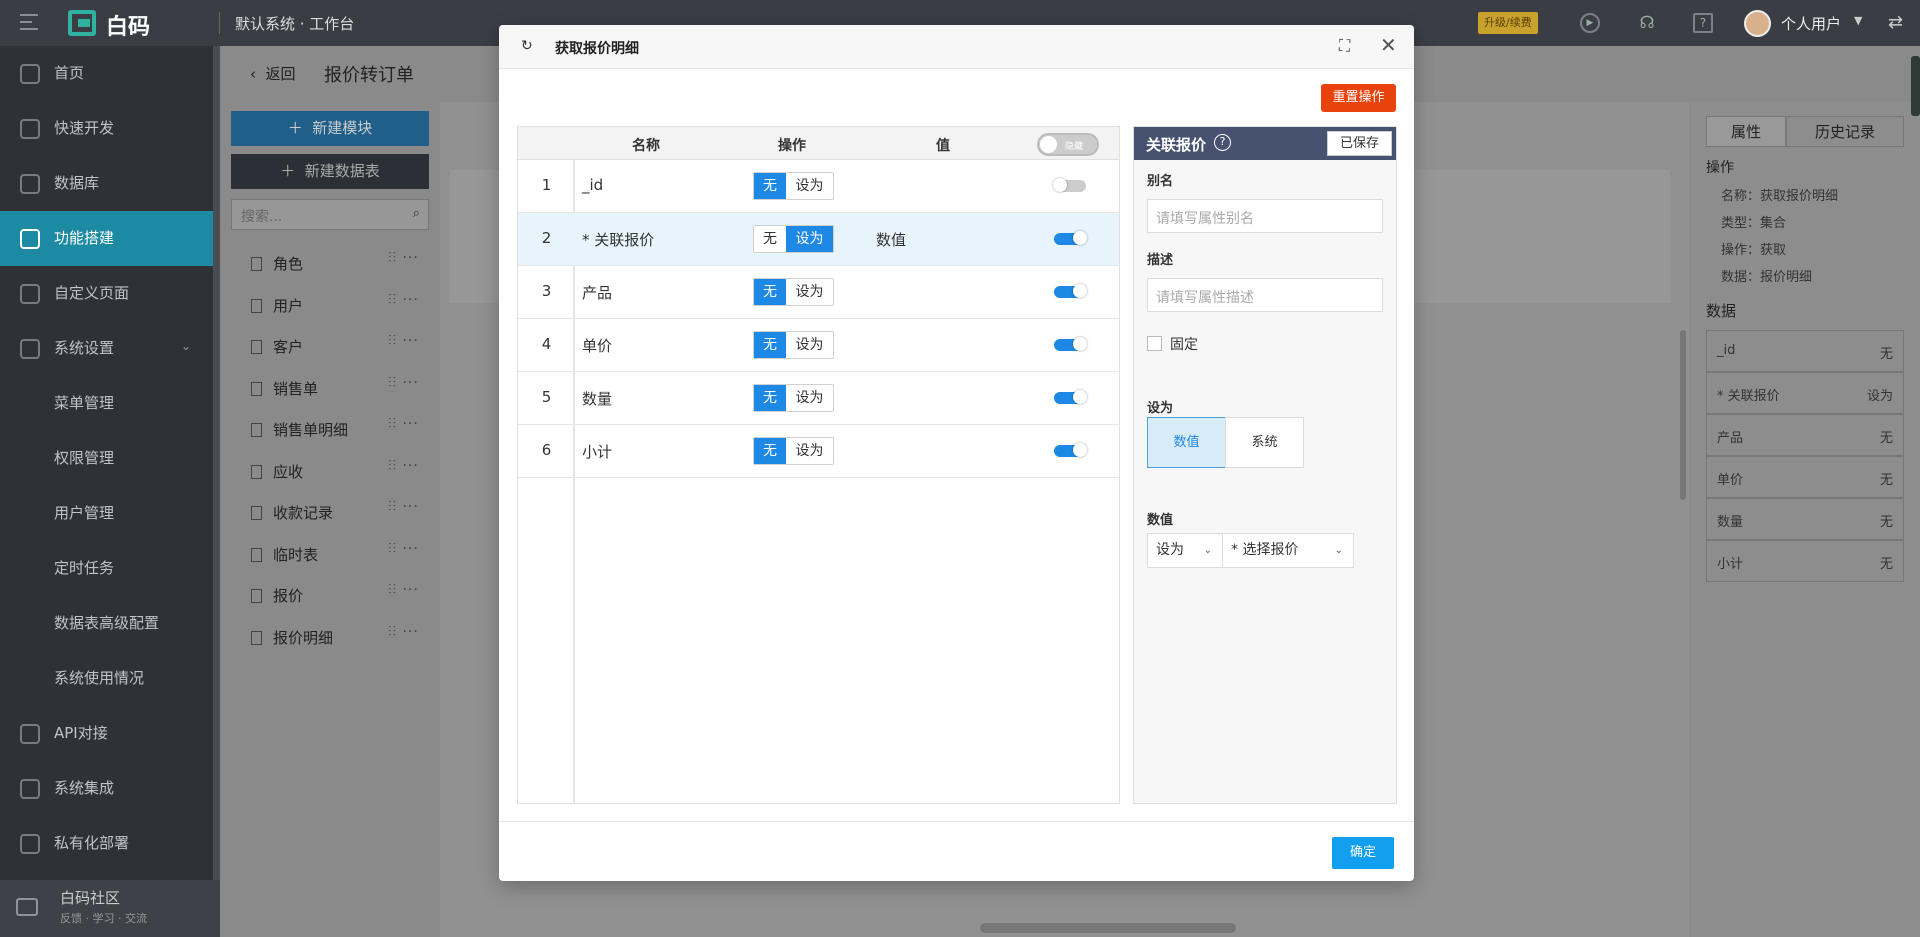  What do you see at coordinates (110, 908) in the screenshot?
I see `community-link: 白码社区 反馈 · 学习 · 交流` at bounding box center [110, 908].